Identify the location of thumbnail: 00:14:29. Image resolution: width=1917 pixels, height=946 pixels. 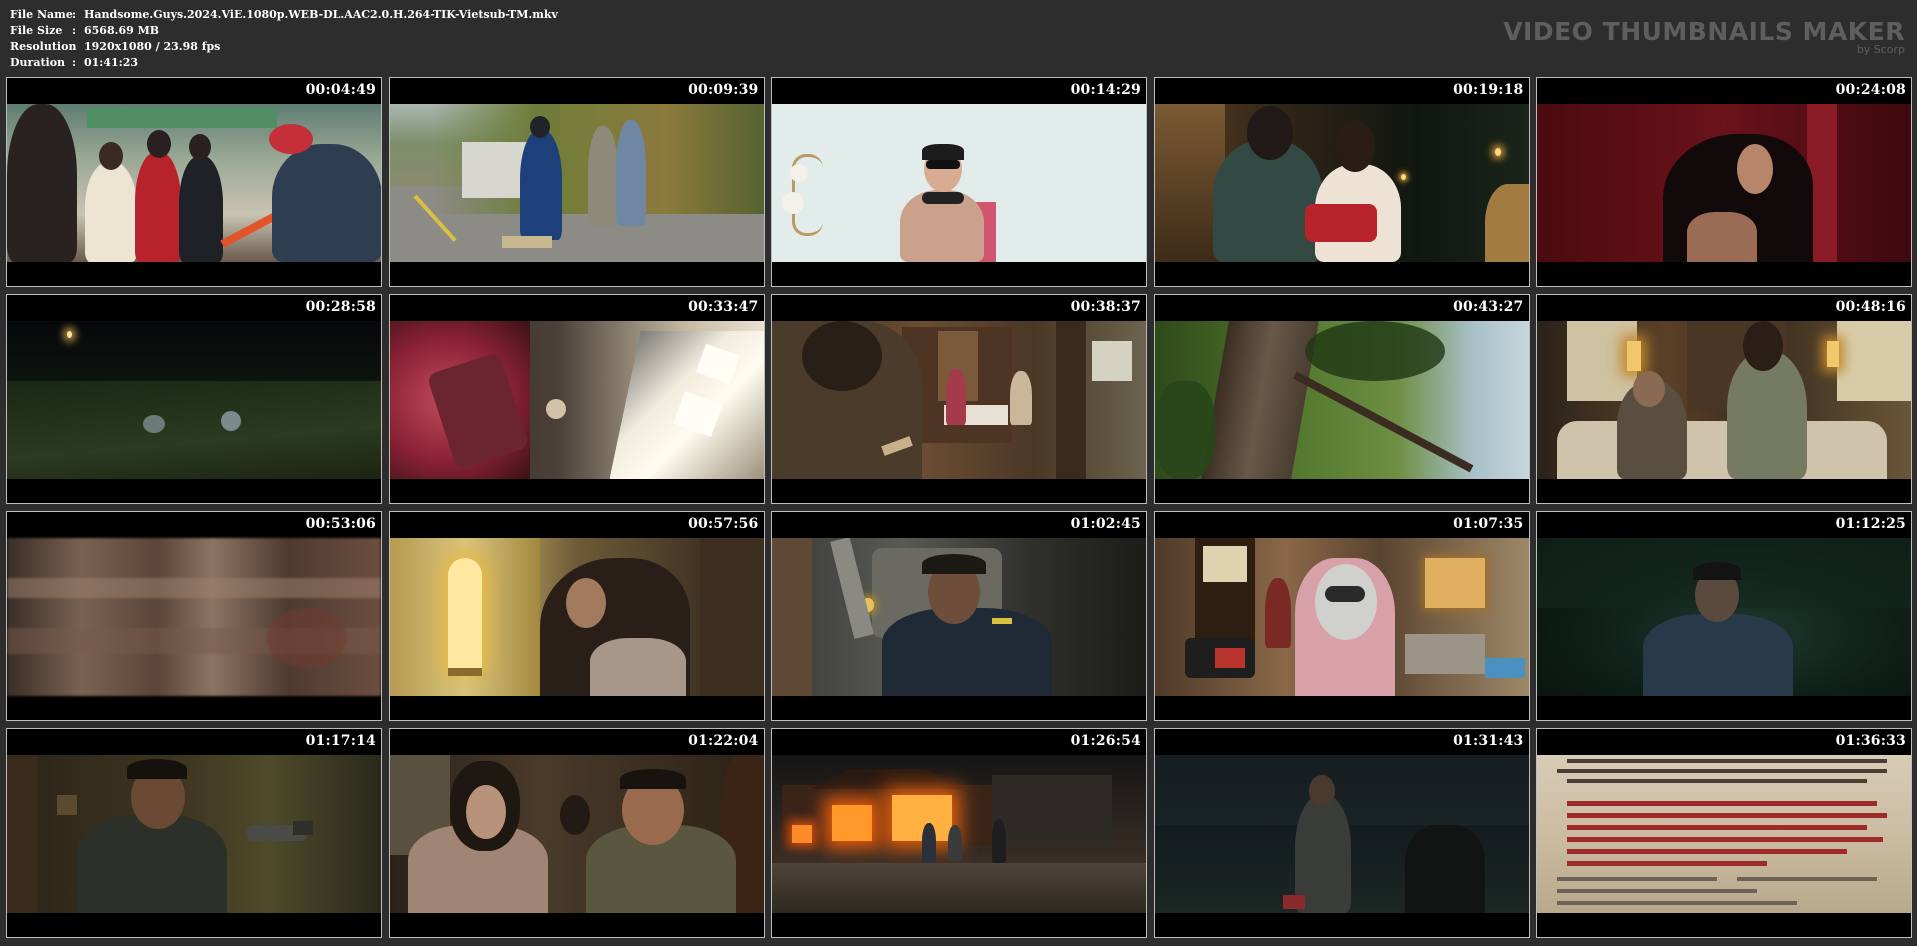
(959, 182).